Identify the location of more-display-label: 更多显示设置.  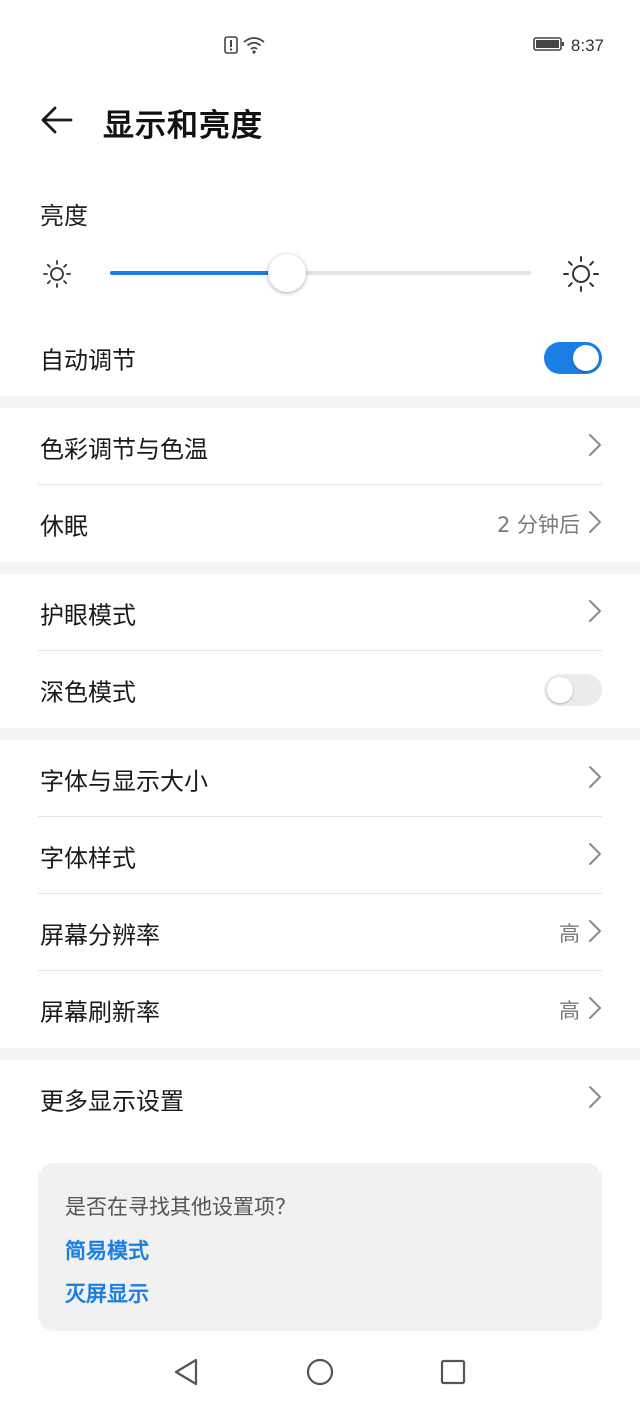
(112, 1101).